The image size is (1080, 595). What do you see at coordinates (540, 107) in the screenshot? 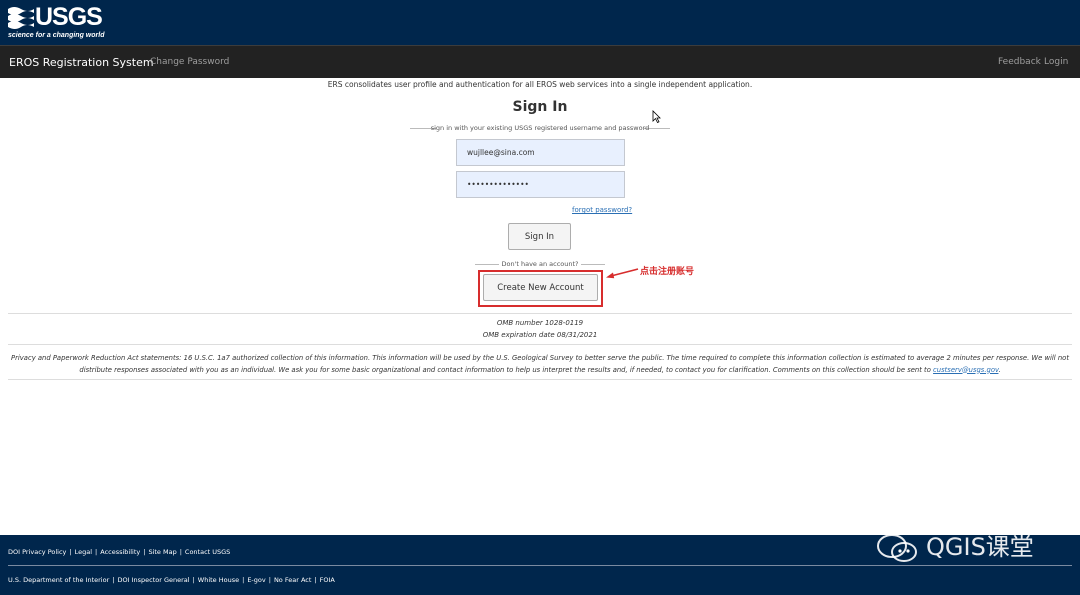
I see `page-title: Sign In` at bounding box center [540, 107].